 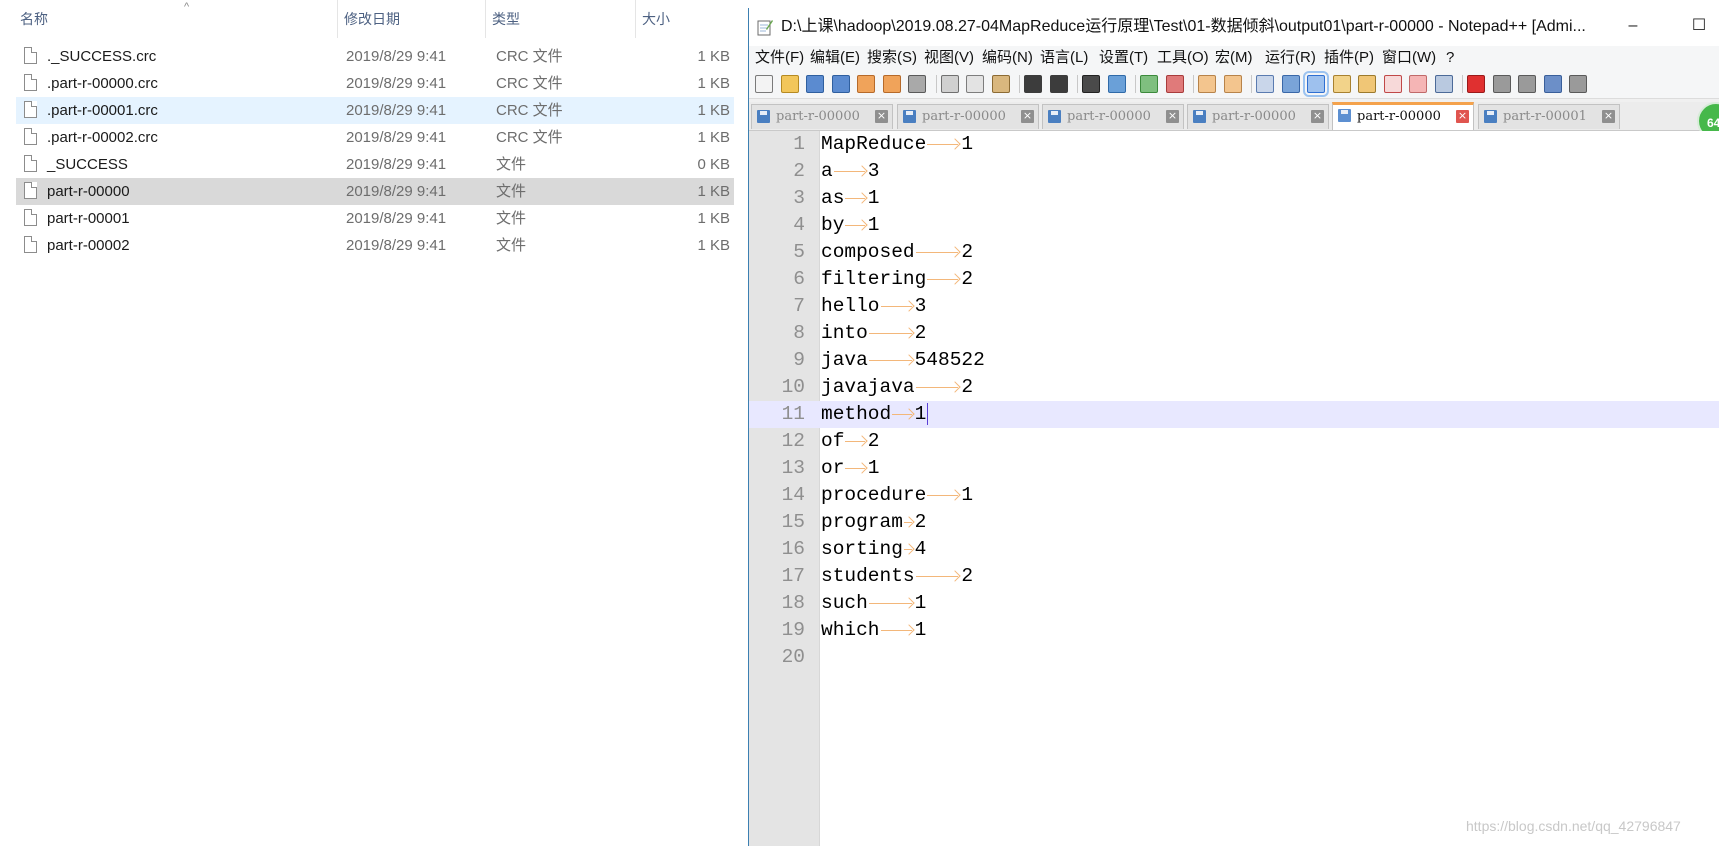 I want to click on print-icon, so click(x=917, y=84).